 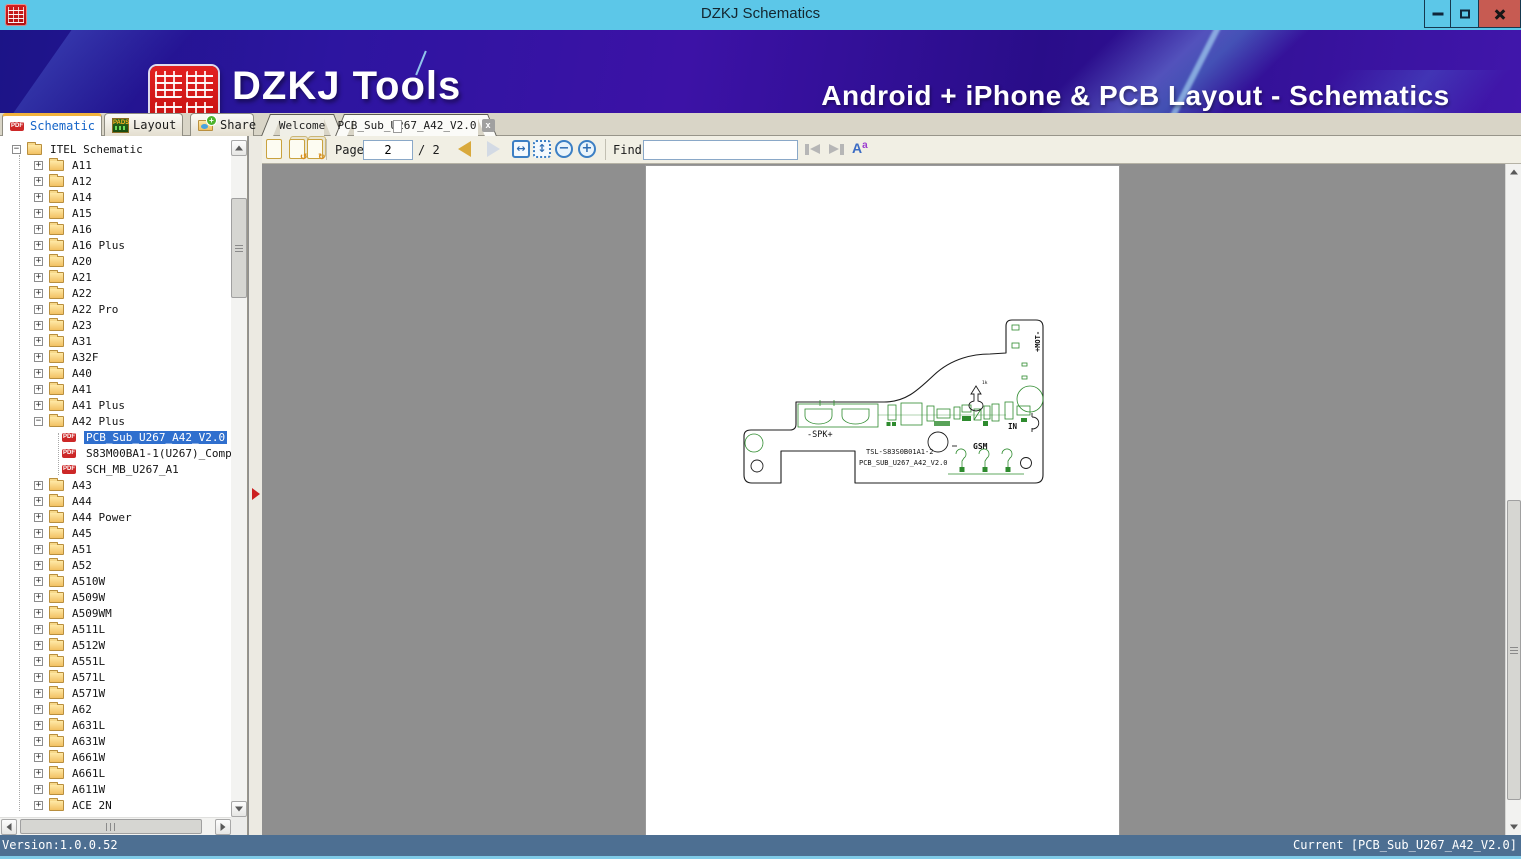 I want to click on zoom-out-icon: −, so click(x=564, y=149).